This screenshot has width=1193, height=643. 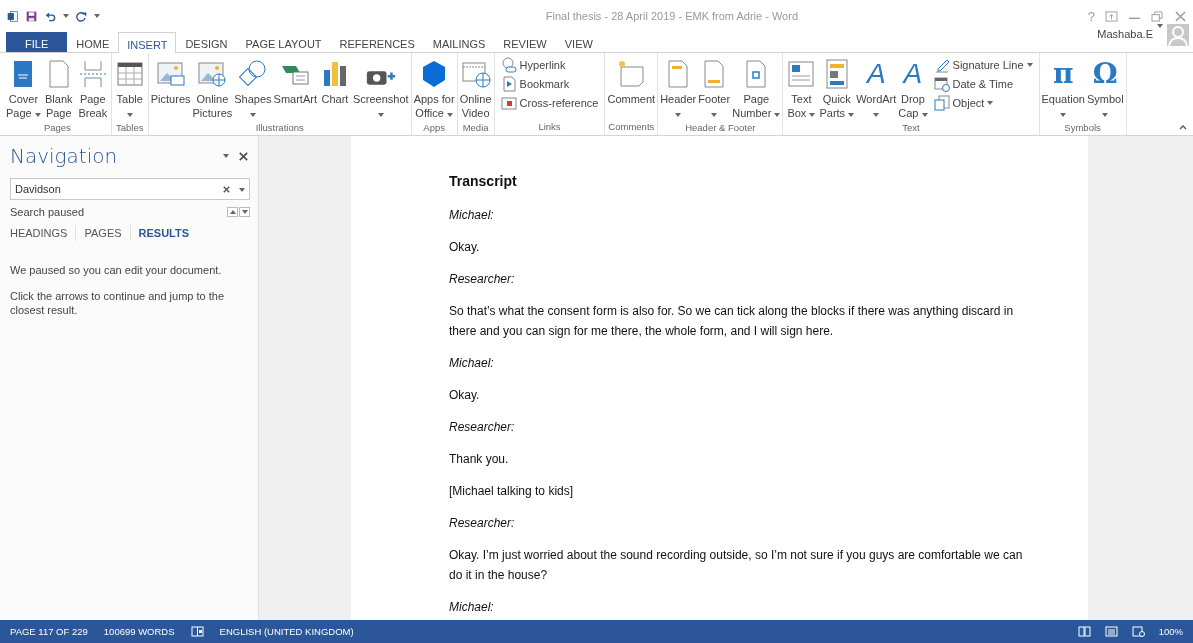 What do you see at coordinates (549, 65) in the screenshot?
I see `ribbon-button: Hyperlink` at bounding box center [549, 65].